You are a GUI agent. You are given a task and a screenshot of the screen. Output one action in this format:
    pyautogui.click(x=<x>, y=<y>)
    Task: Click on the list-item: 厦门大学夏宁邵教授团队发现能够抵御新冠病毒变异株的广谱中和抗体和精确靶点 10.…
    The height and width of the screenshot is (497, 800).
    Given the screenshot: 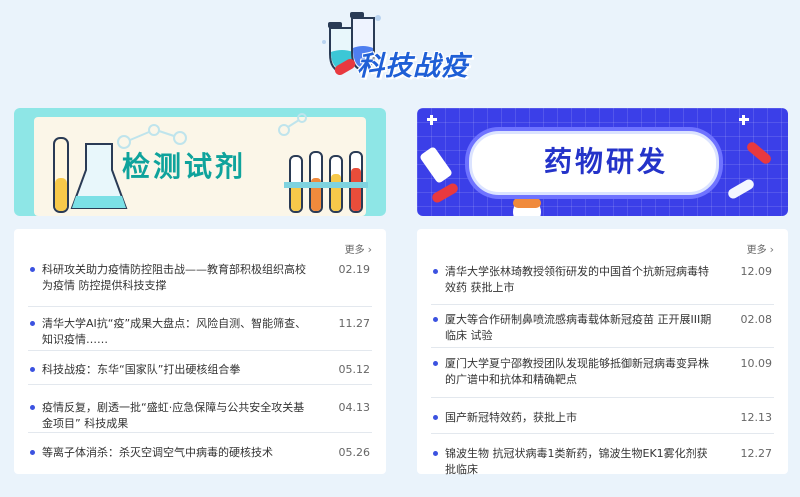 What is the action you would take?
    pyautogui.click(x=602, y=373)
    